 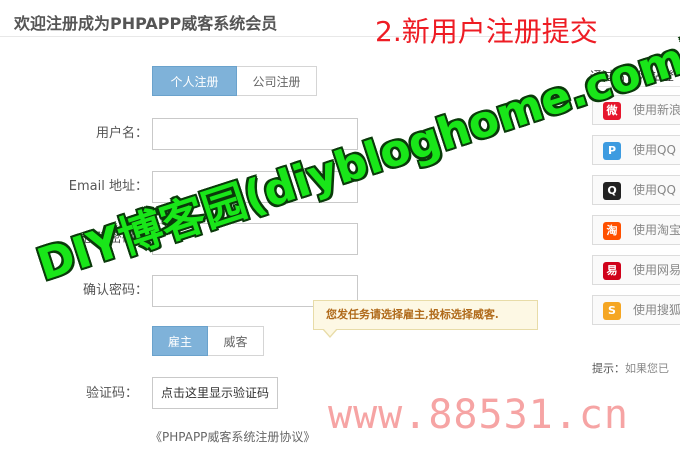 What do you see at coordinates (111, 393) in the screenshot?
I see `captcha-label: 验证码：` at bounding box center [111, 393].